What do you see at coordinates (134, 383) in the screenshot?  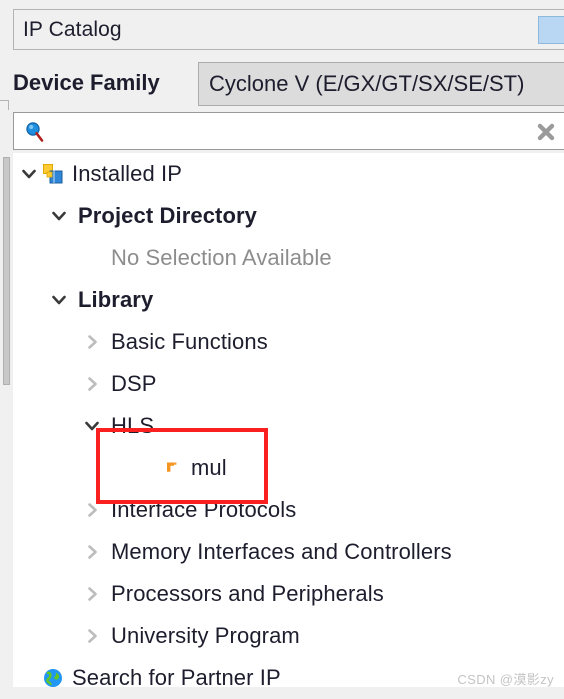 I see `tree-row-label: DSP` at bounding box center [134, 383].